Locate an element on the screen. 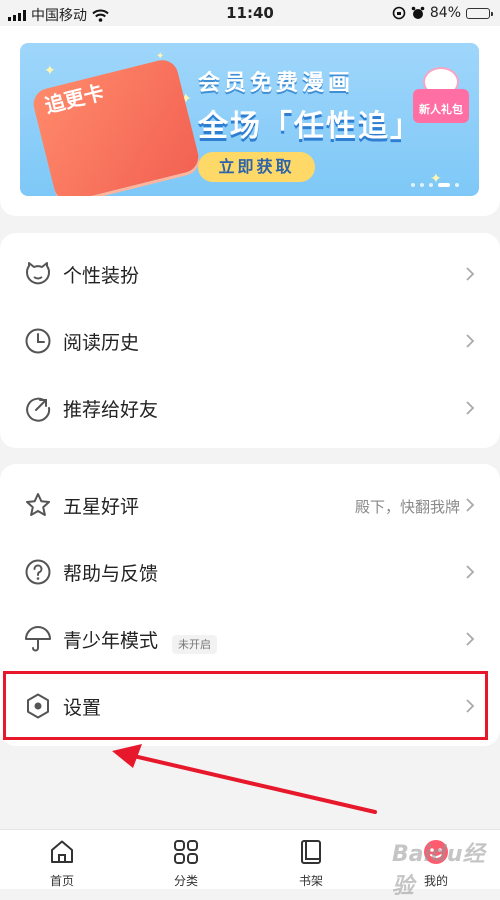 The width and height of the screenshot is (500, 900). nav-tab-category: 分类 is located at coordinates (186, 860).